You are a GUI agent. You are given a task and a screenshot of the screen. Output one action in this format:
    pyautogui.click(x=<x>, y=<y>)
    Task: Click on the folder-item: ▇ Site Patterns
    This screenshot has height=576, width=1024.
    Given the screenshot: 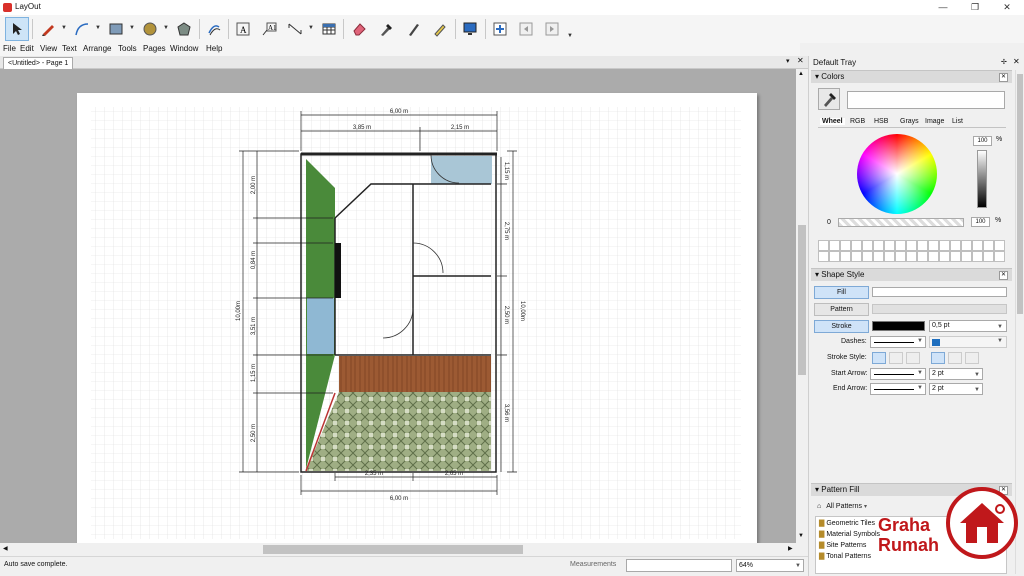 What is the action you would take?
    pyautogui.click(x=842, y=545)
    